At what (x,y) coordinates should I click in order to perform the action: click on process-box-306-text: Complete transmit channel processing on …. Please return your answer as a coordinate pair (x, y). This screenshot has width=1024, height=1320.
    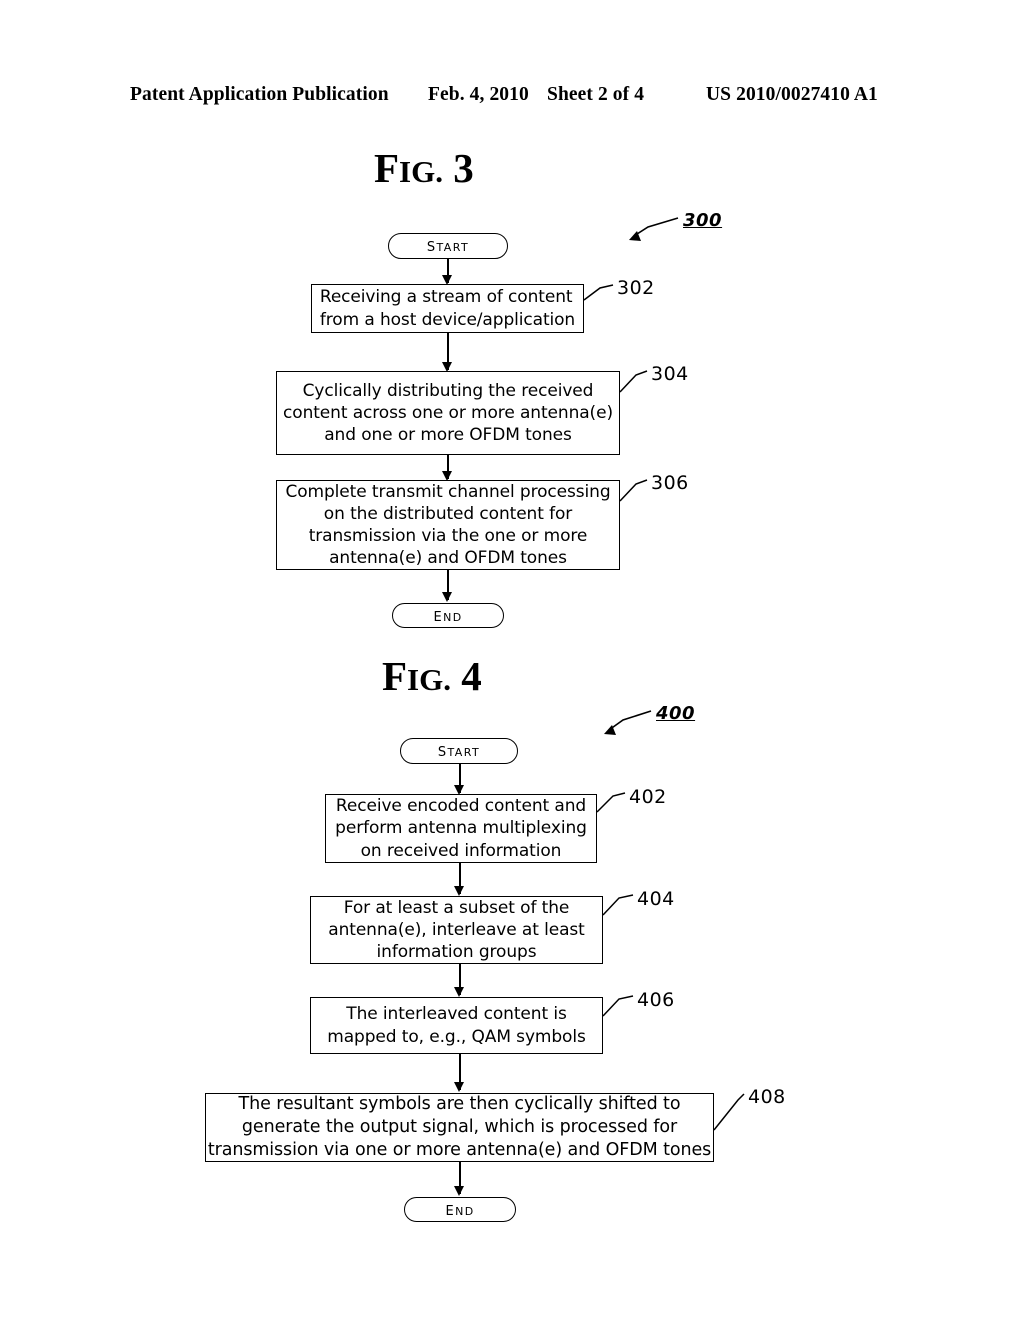
    Looking at the image, I should click on (448, 525).